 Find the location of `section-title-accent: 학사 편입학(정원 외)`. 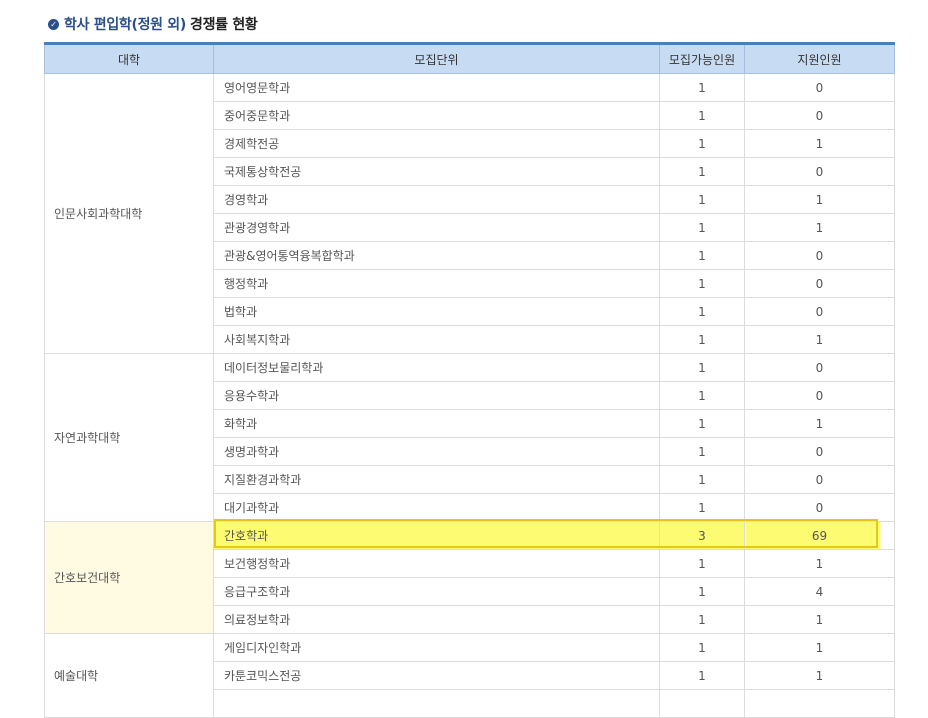

section-title-accent: 학사 편입학(정원 외) is located at coordinates (125, 25).